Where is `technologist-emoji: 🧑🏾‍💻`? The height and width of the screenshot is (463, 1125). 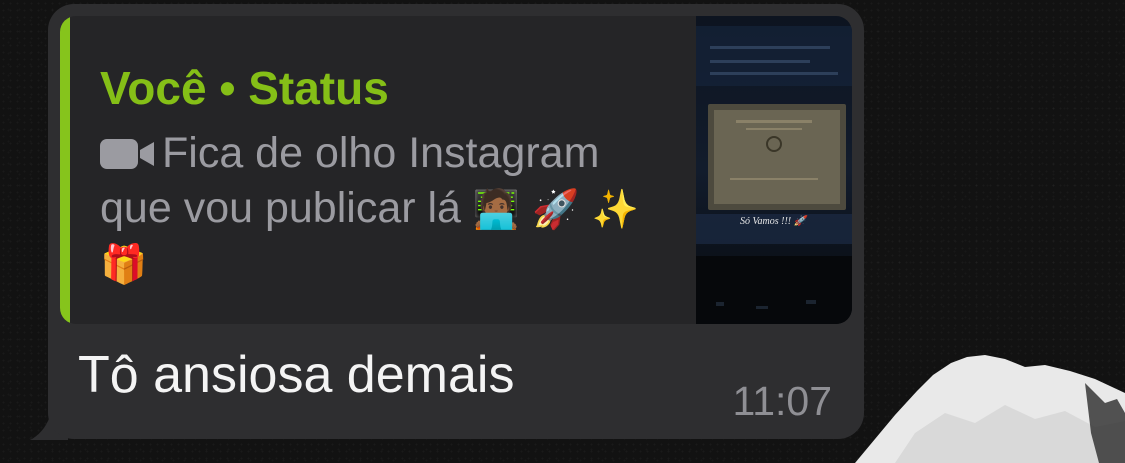 technologist-emoji: 🧑🏾‍💻 is located at coordinates (496, 210).